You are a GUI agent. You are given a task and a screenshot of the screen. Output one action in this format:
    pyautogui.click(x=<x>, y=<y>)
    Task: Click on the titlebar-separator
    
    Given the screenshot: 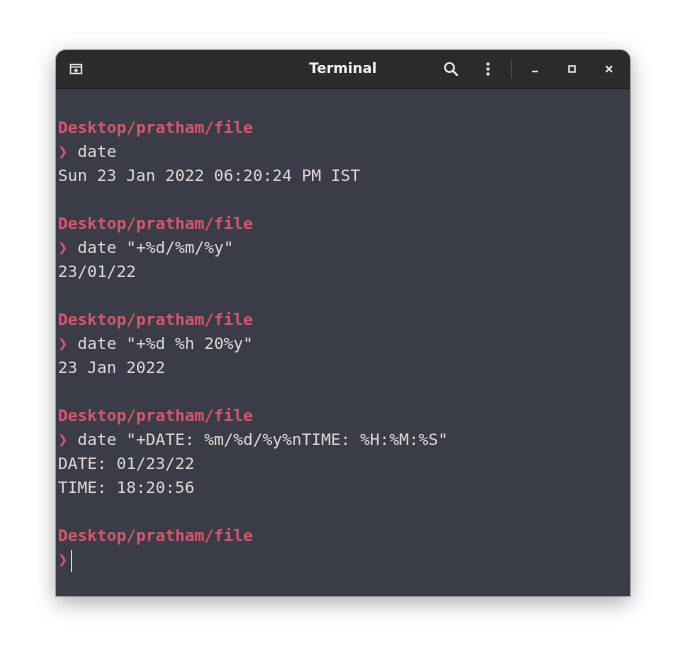 What is the action you would take?
    pyautogui.click(x=511, y=69)
    